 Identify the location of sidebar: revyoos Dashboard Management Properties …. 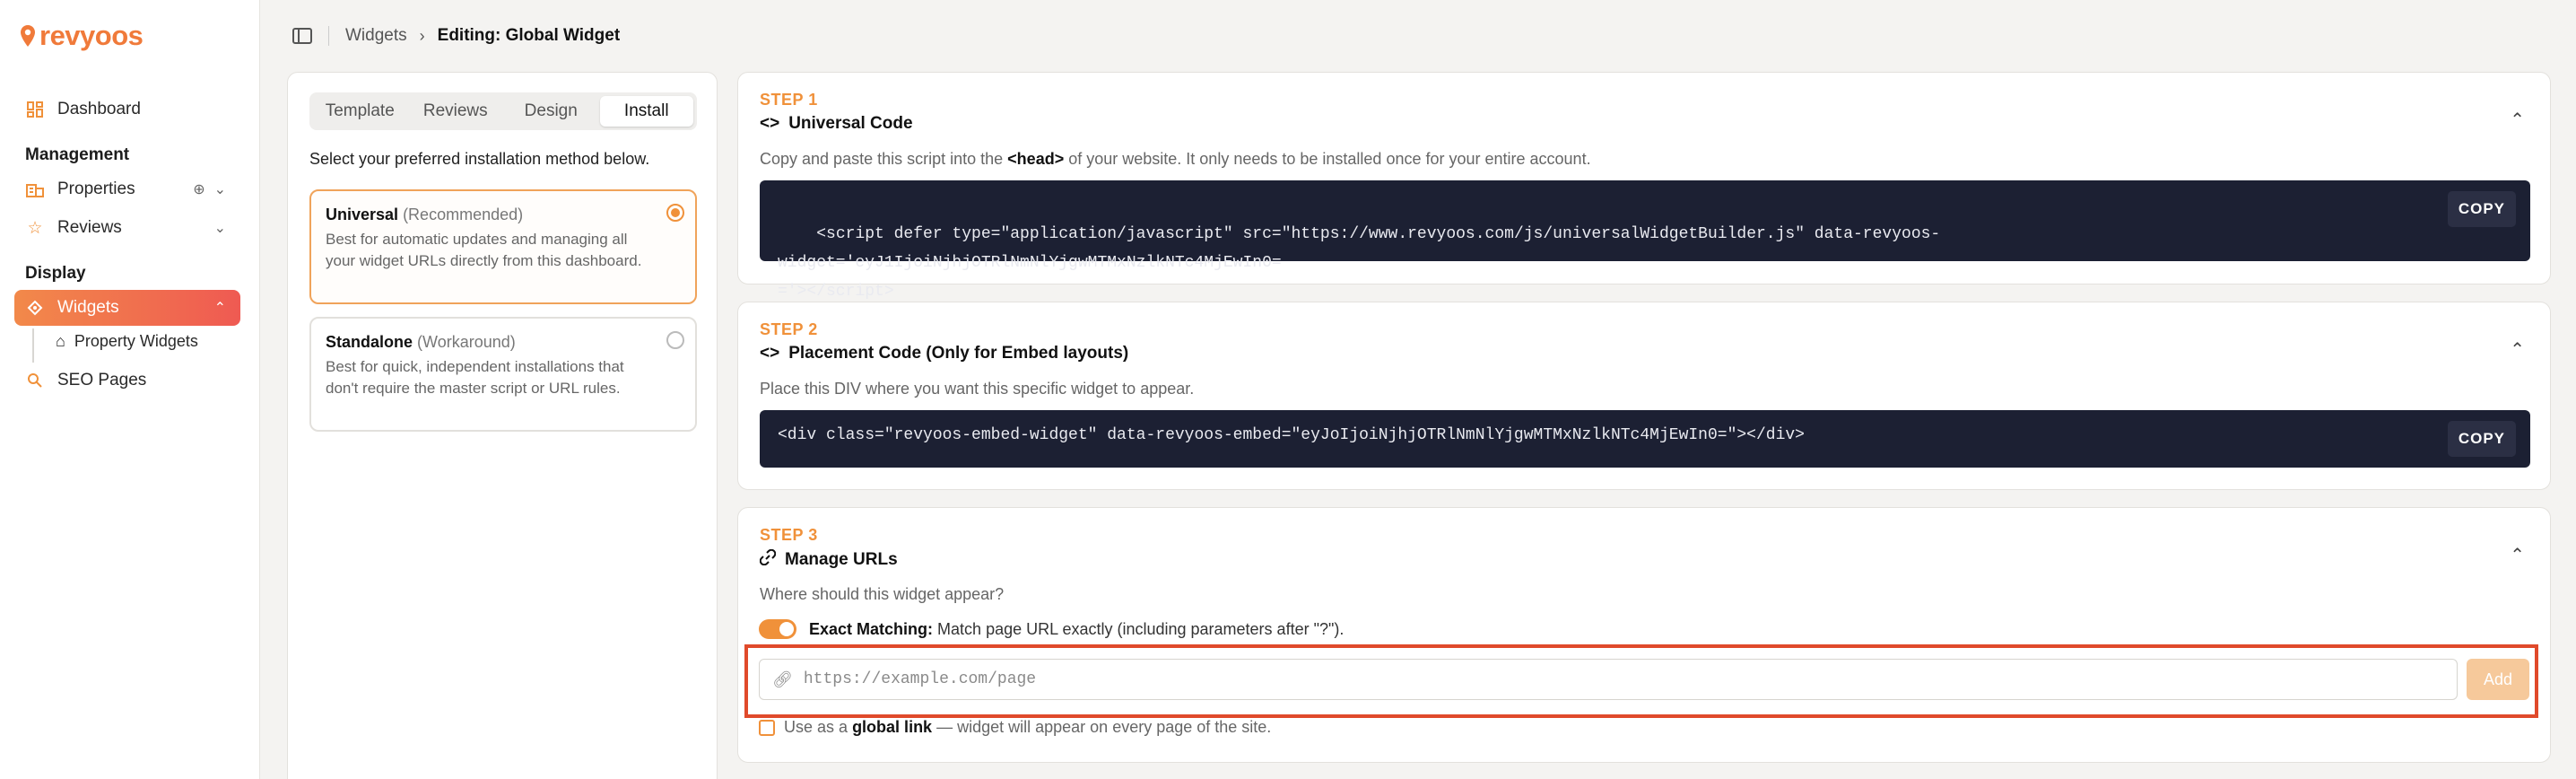
(130, 390).